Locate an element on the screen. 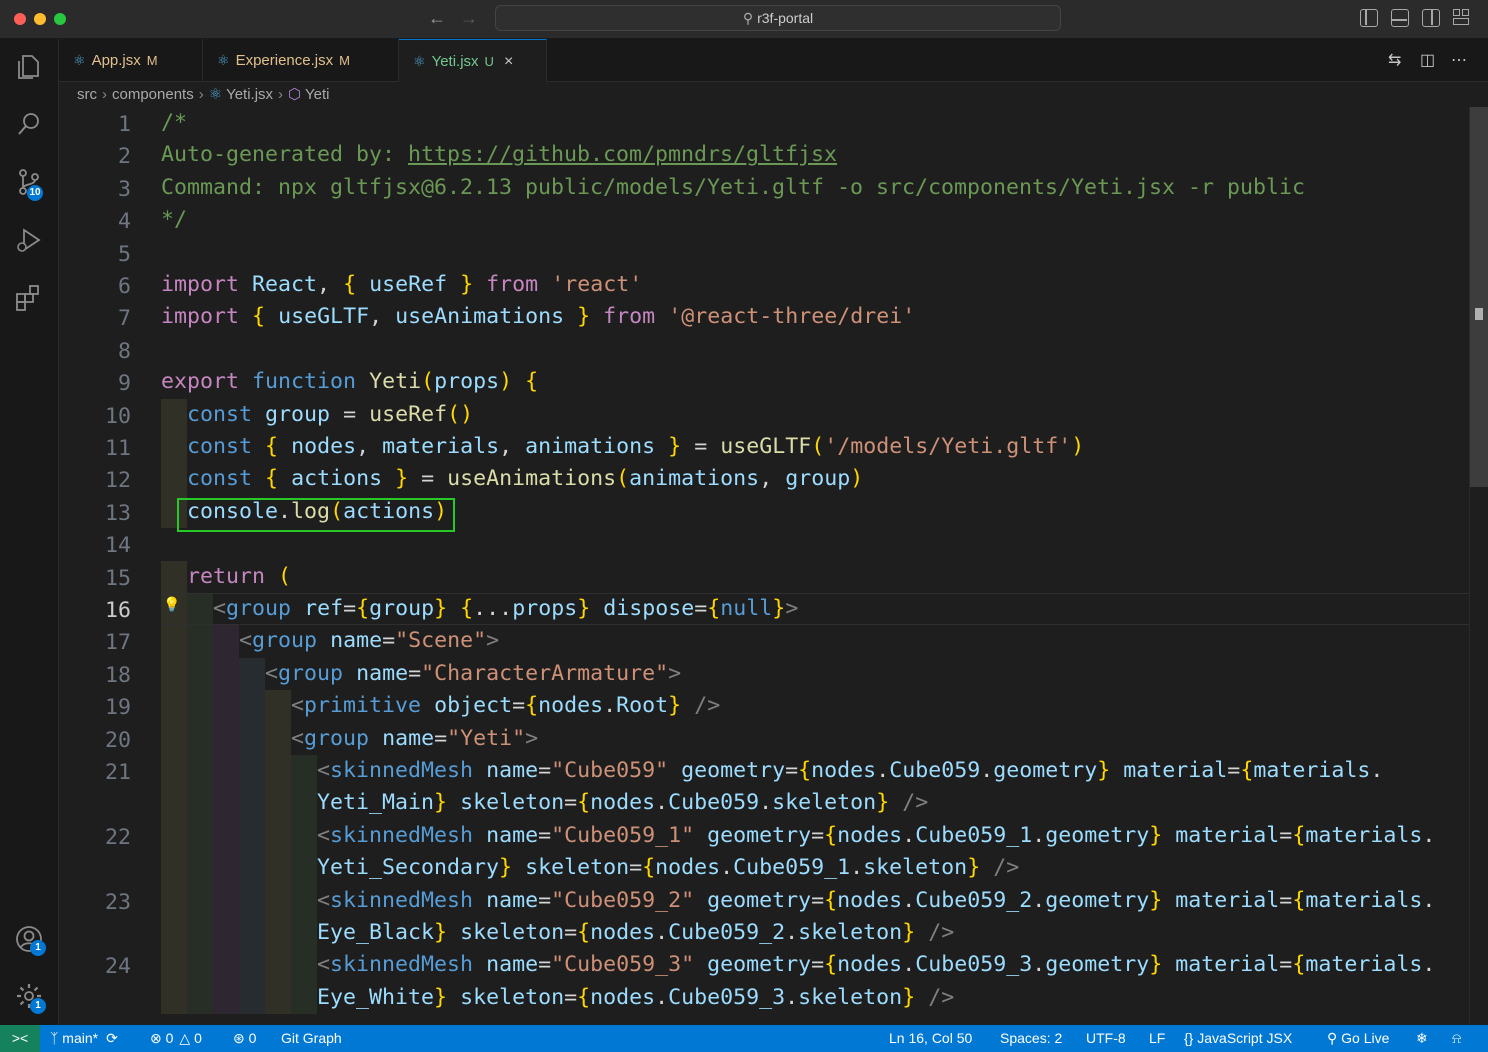  breadcrumb-file: Yeti.jsx is located at coordinates (249, 94).